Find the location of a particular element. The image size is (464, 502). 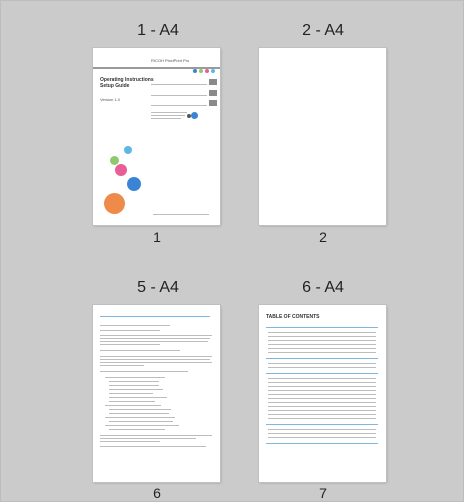

header-rule is located at coordinates (156, 68).